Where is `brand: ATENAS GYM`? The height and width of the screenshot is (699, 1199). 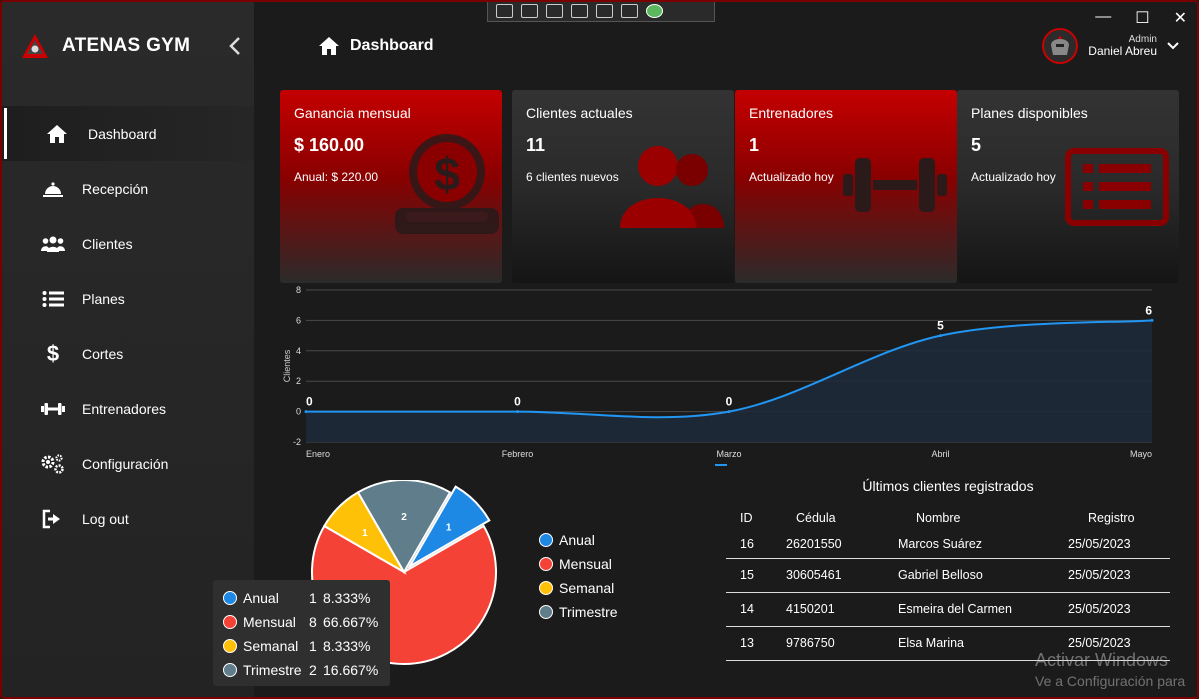 brand: ATENAS GYM is located at coordinates (105, 46).